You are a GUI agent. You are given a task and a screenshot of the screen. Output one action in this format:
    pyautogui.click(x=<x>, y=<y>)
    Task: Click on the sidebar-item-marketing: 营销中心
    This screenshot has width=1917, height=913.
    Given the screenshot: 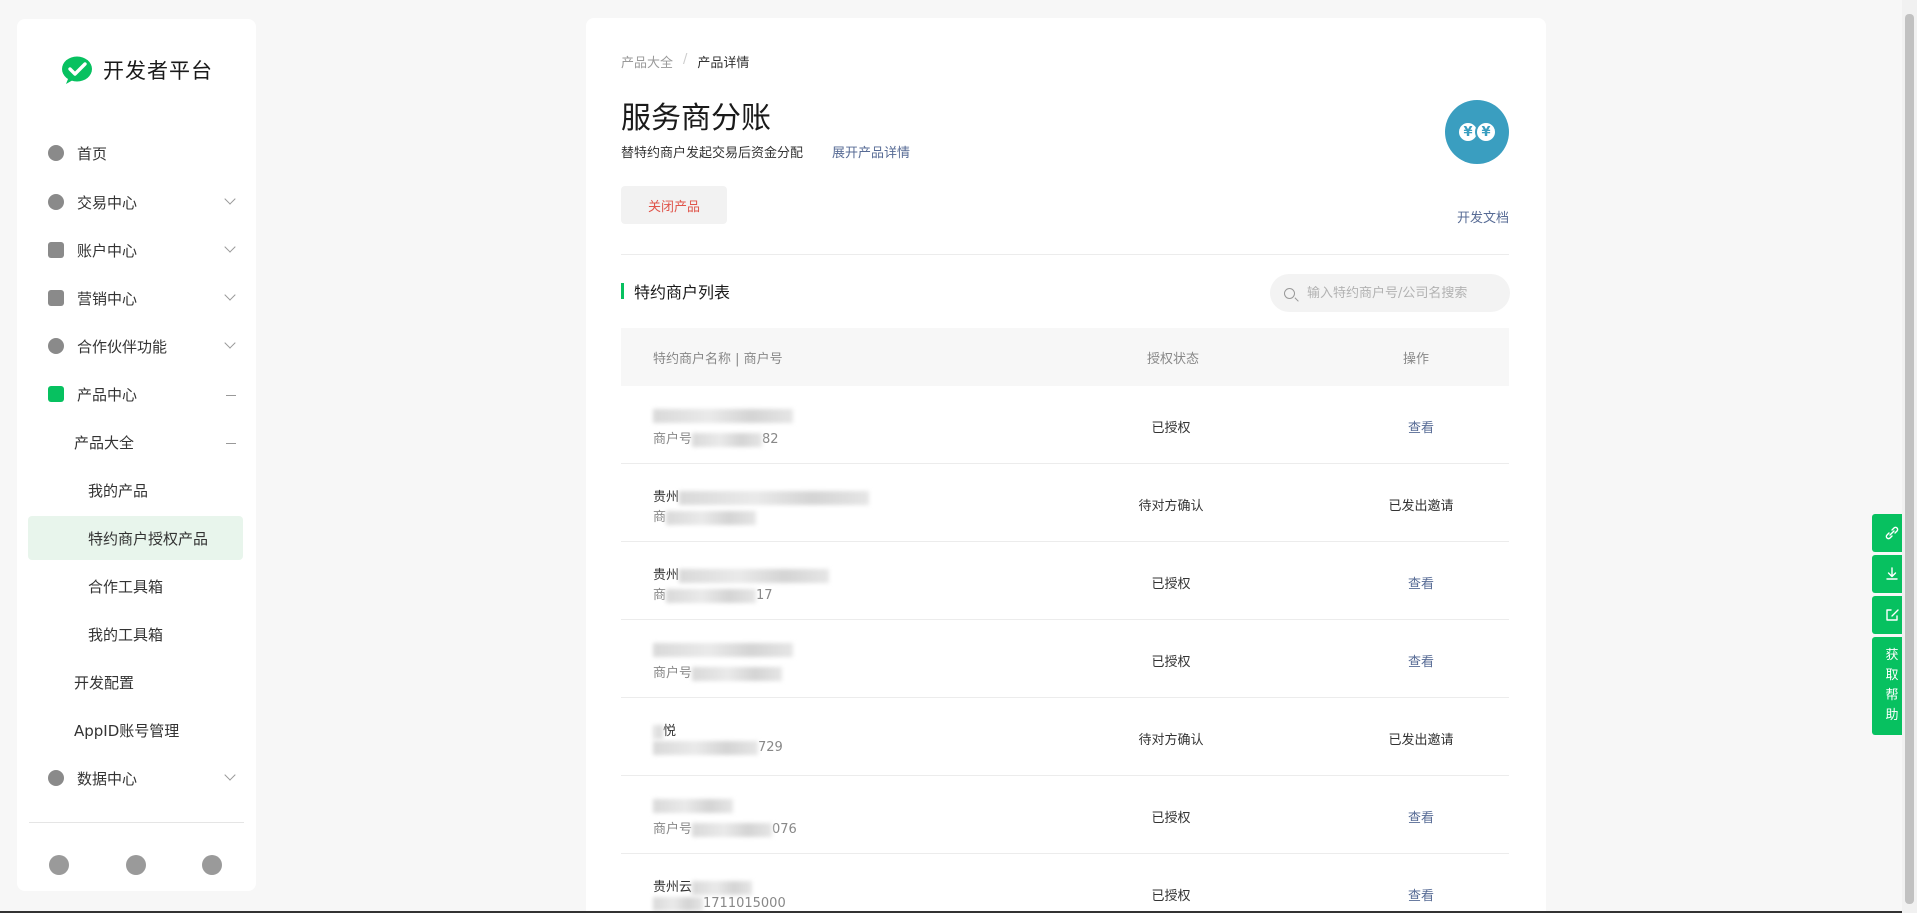 What is the action you would take?
    pyautogui.click(x=136, y=298)
    